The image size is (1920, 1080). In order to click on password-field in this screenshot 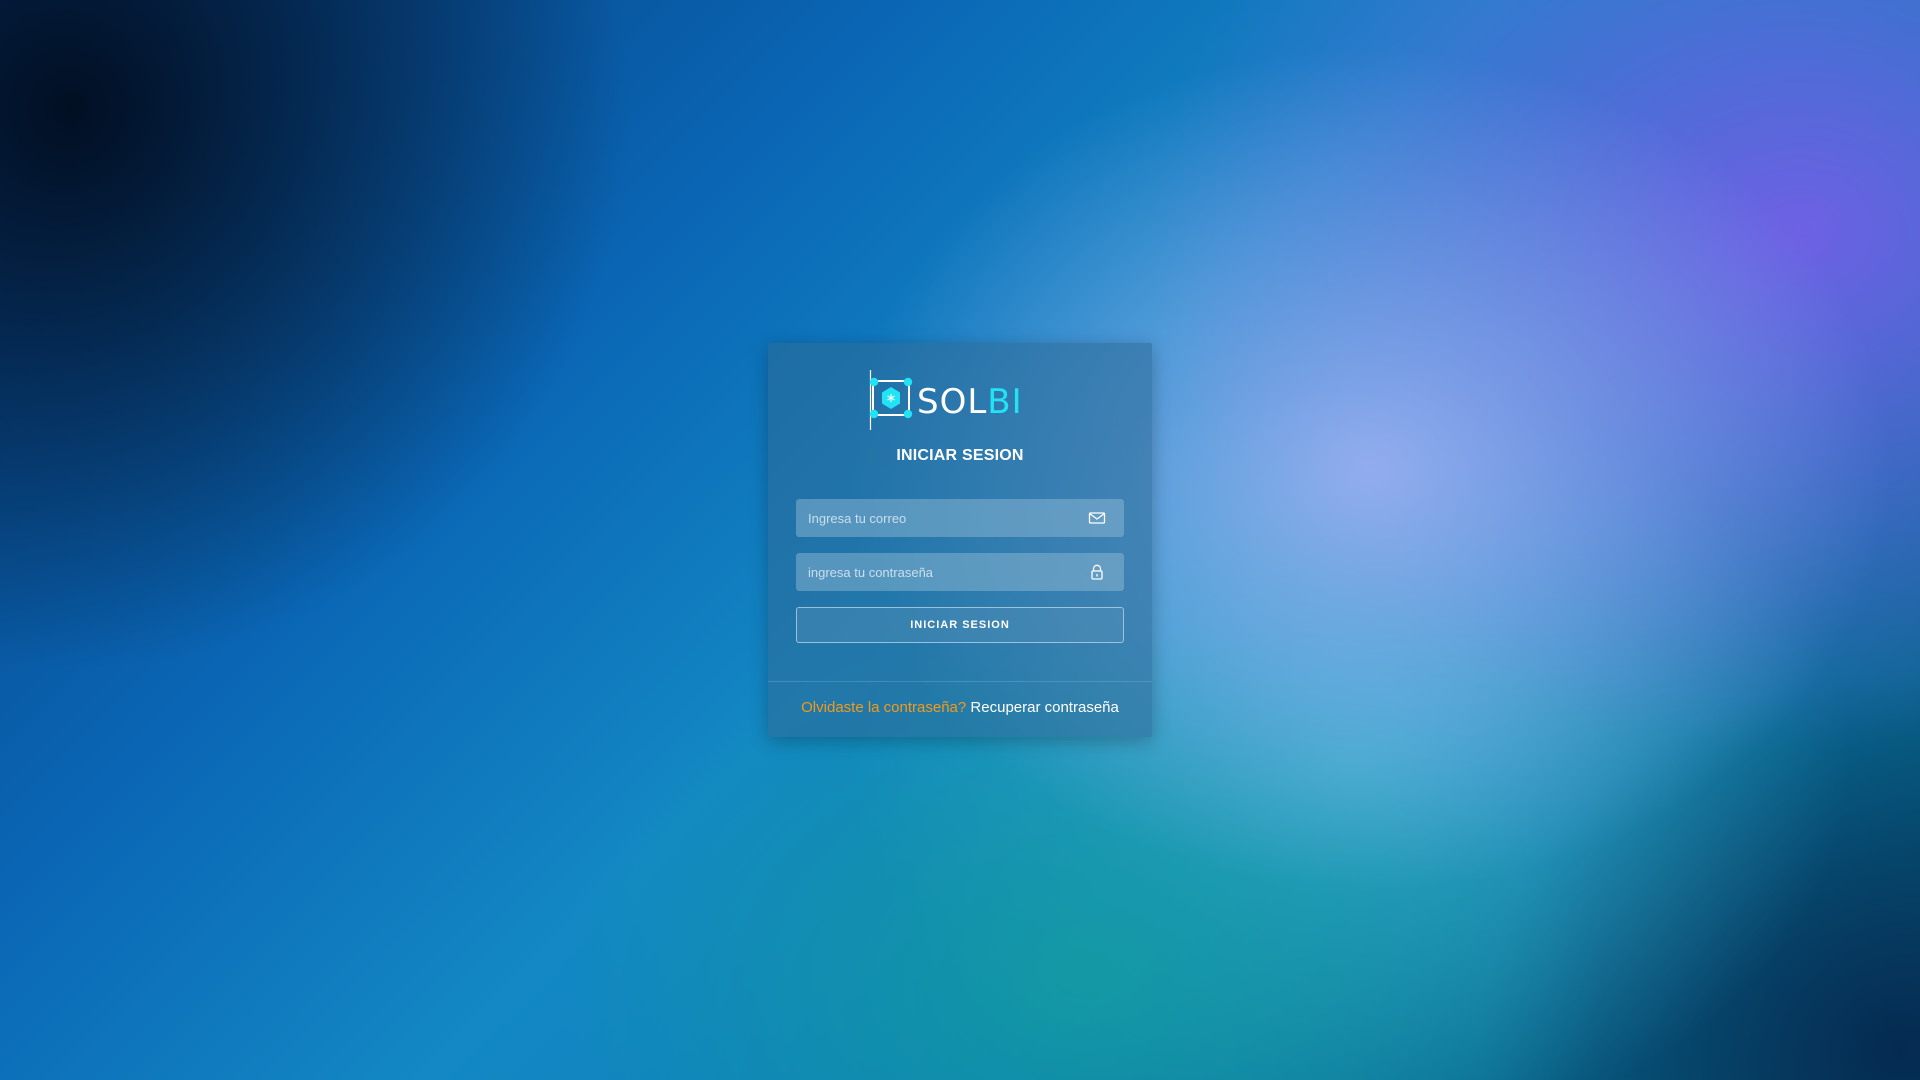, I will do `click(960, 572)`.